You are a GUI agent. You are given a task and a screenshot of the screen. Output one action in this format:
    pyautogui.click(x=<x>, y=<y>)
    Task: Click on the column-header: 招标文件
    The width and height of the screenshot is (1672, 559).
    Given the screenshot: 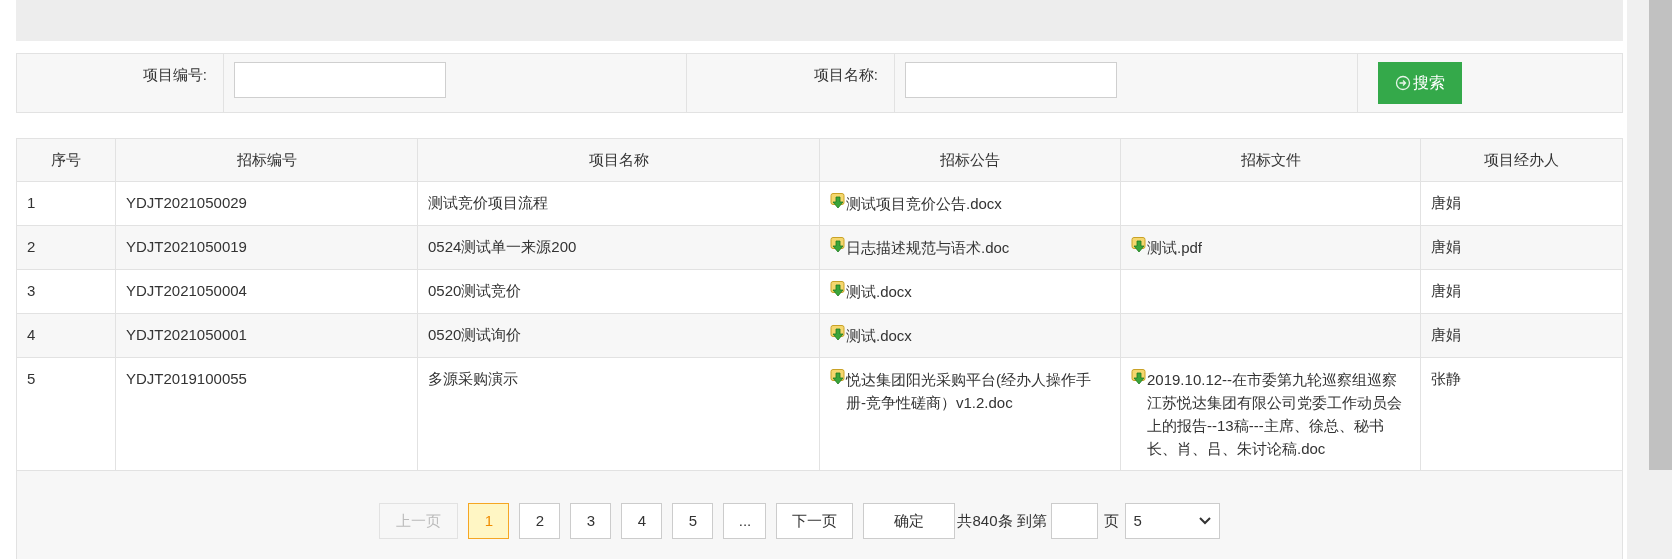 What is the action you would take?
    pyautogui.click(x=1270, y=159)
    